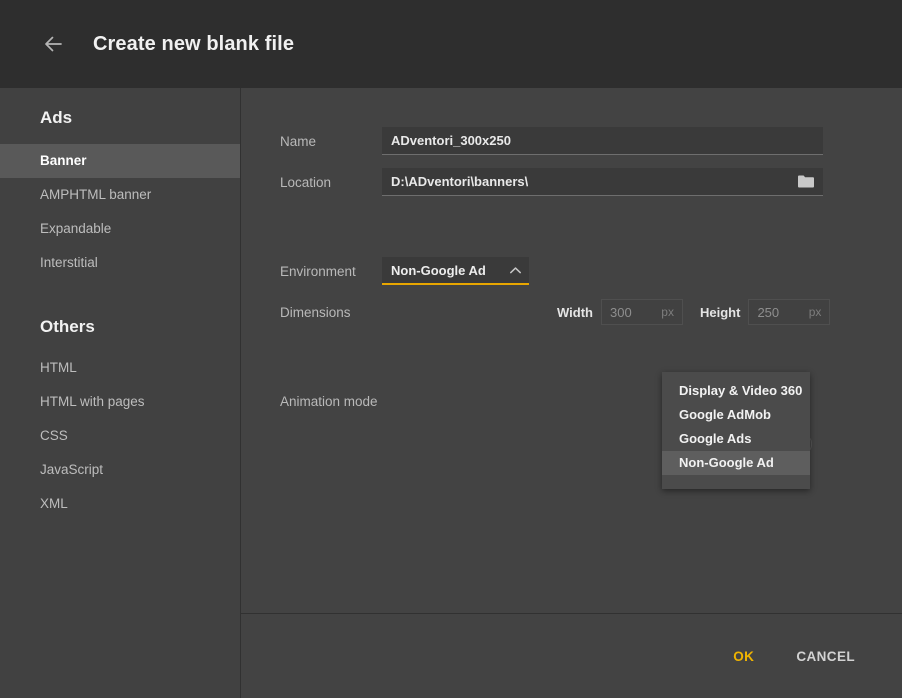 Image resolution: width=902 pixels, height=698 pixels. What do you see at coordinates (571, 655) in the screenshot?
I see `dialog-footer: OK CANCEL` at bounding box center [571, 655].